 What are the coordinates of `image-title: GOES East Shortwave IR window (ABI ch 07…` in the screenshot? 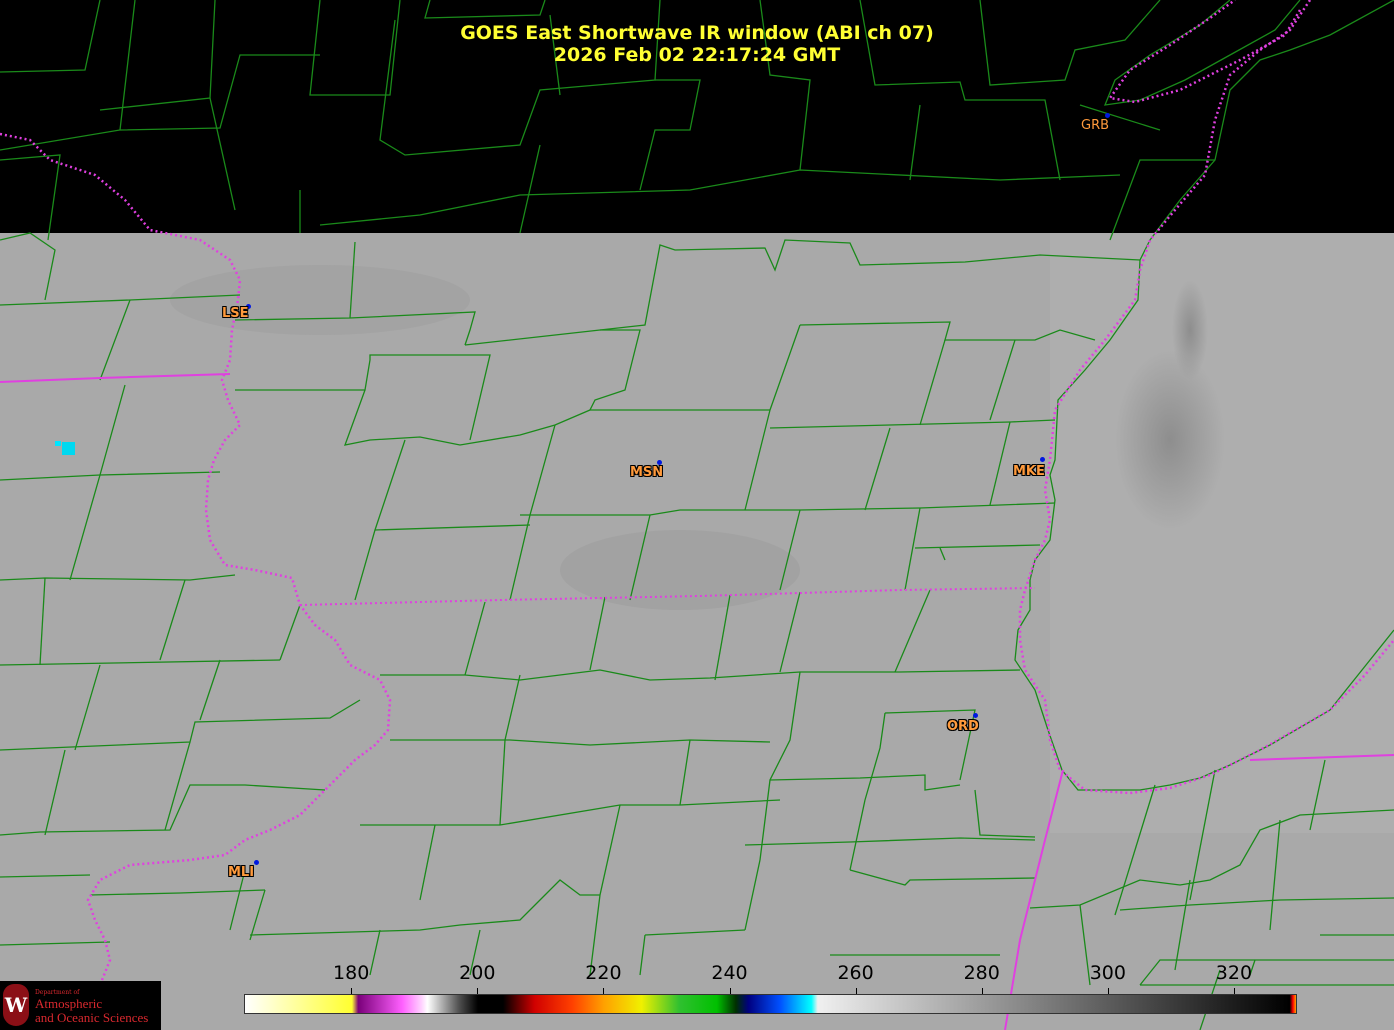 It's located at (697, 33).